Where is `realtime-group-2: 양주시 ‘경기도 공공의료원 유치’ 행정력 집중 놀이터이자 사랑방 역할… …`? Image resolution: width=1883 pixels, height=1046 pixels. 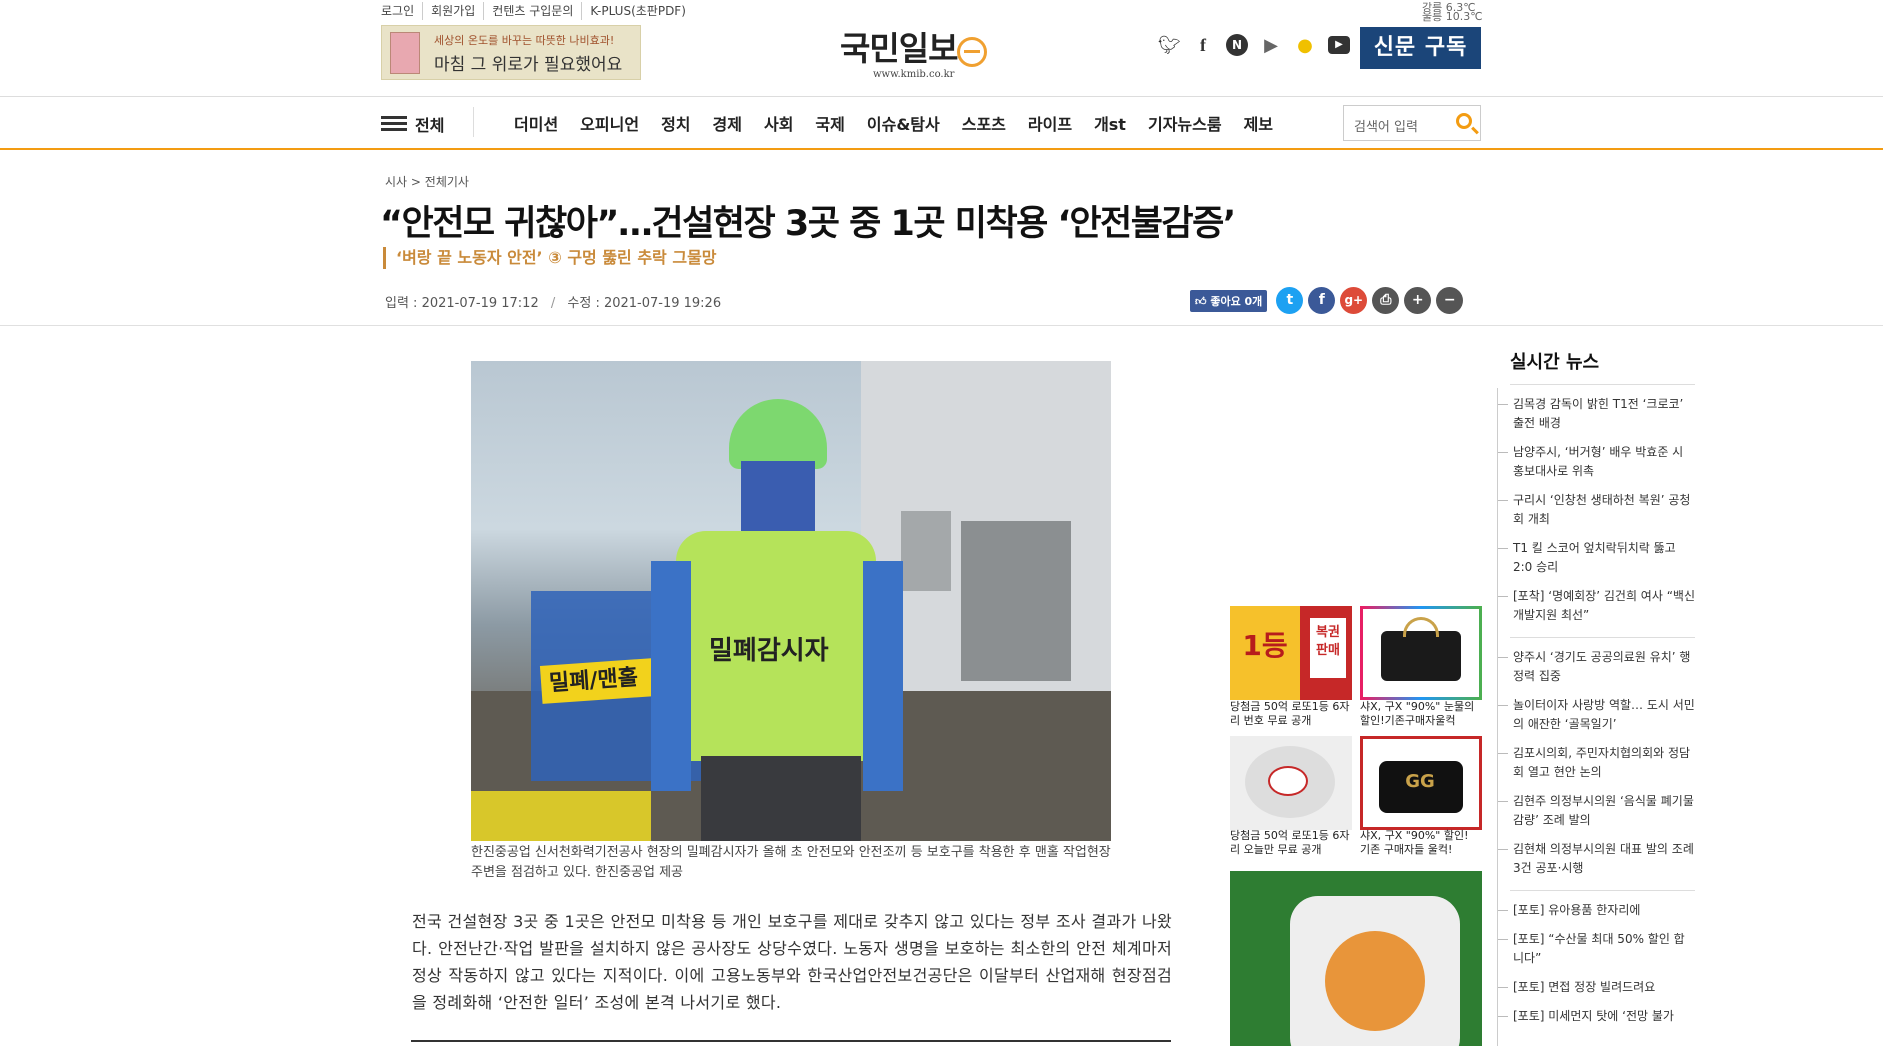
realtime-group-2: 양주시 ‘경기도 공공의료원 유치’ 행정력 집중 놀이터이자 사랑방 역할… … is located at coordinates (1596, 763).